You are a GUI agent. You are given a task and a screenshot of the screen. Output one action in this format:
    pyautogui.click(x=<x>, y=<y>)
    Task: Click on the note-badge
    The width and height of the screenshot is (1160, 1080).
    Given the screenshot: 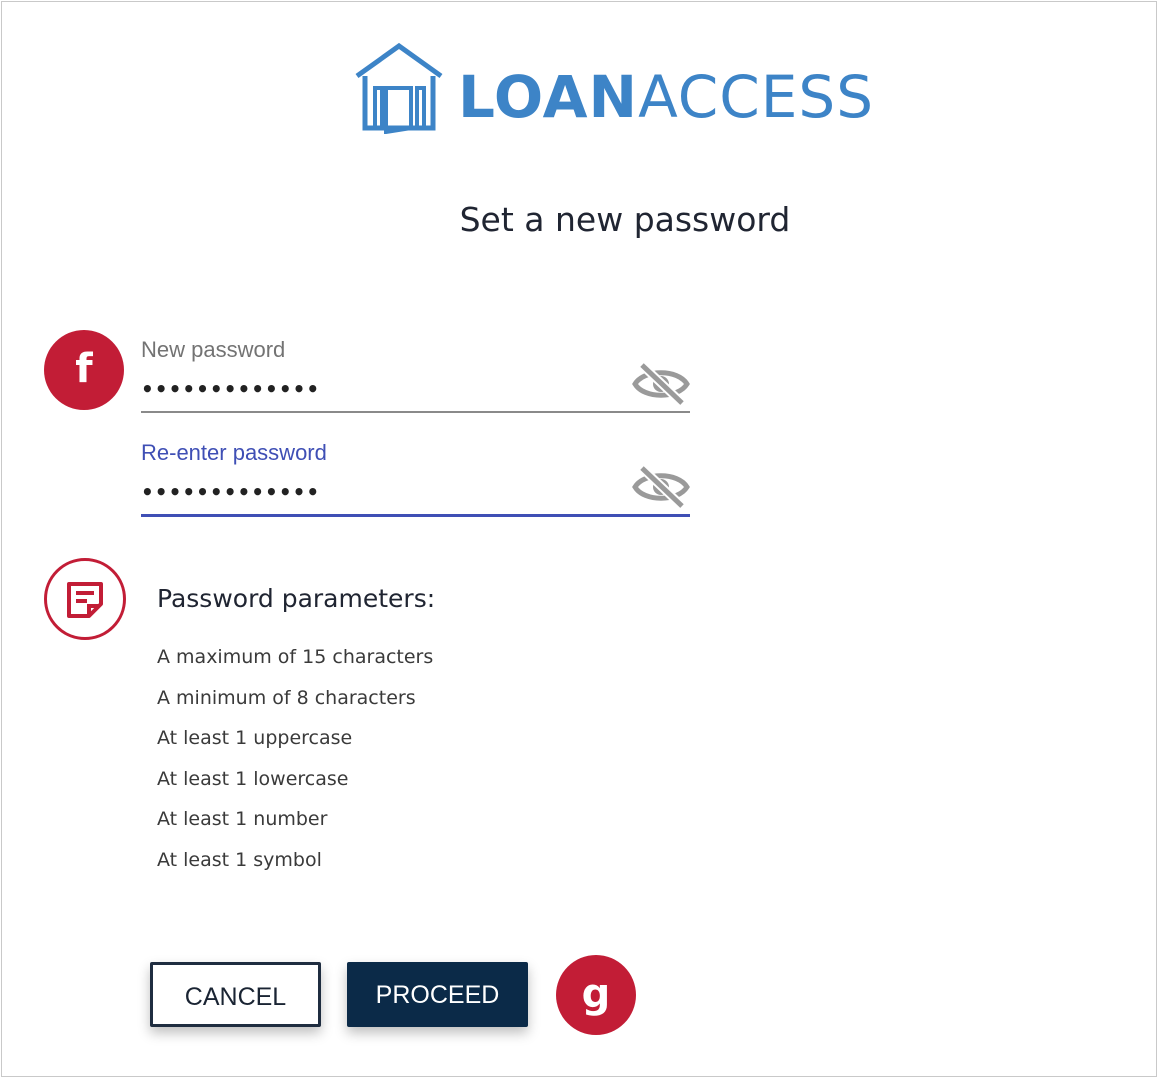 What is the action you would take?
    pyautogui.click(x=85, y=599)
    